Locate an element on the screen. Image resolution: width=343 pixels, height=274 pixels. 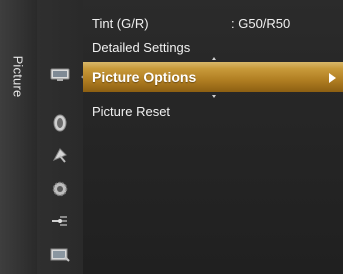
detailed-settings-label: Detailed Settings is located at coordinates (141, 47).